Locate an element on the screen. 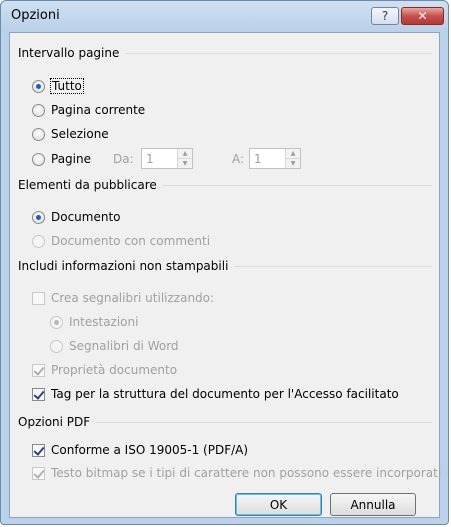 This screenshot has width=451, height=527. help-button: ? is located at coordinates (385, 16).